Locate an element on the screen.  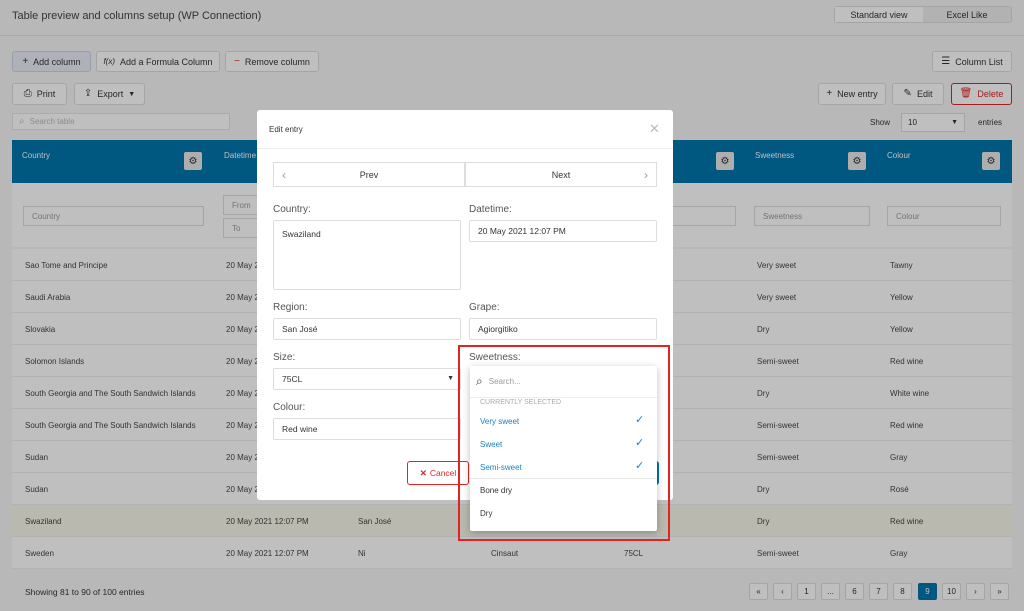
chevron-right-icon: › is located at coordinates (646, 175).